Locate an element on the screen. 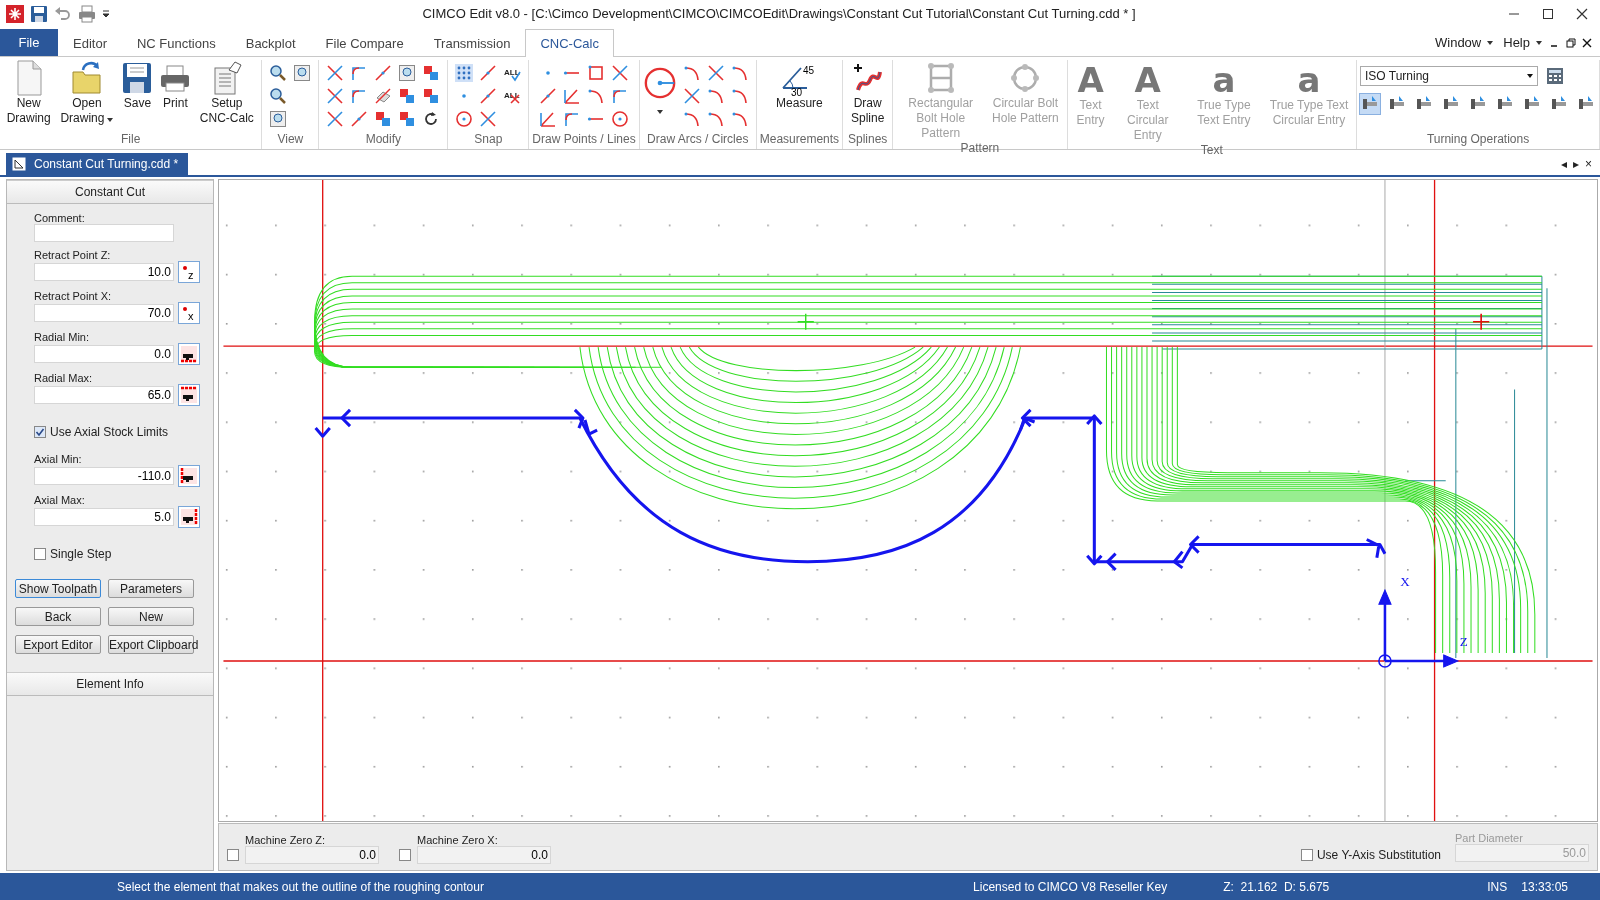 This screenshot has height=900, width=1600. ribbon-tab: File Compare is located at coordinates (364, 42).